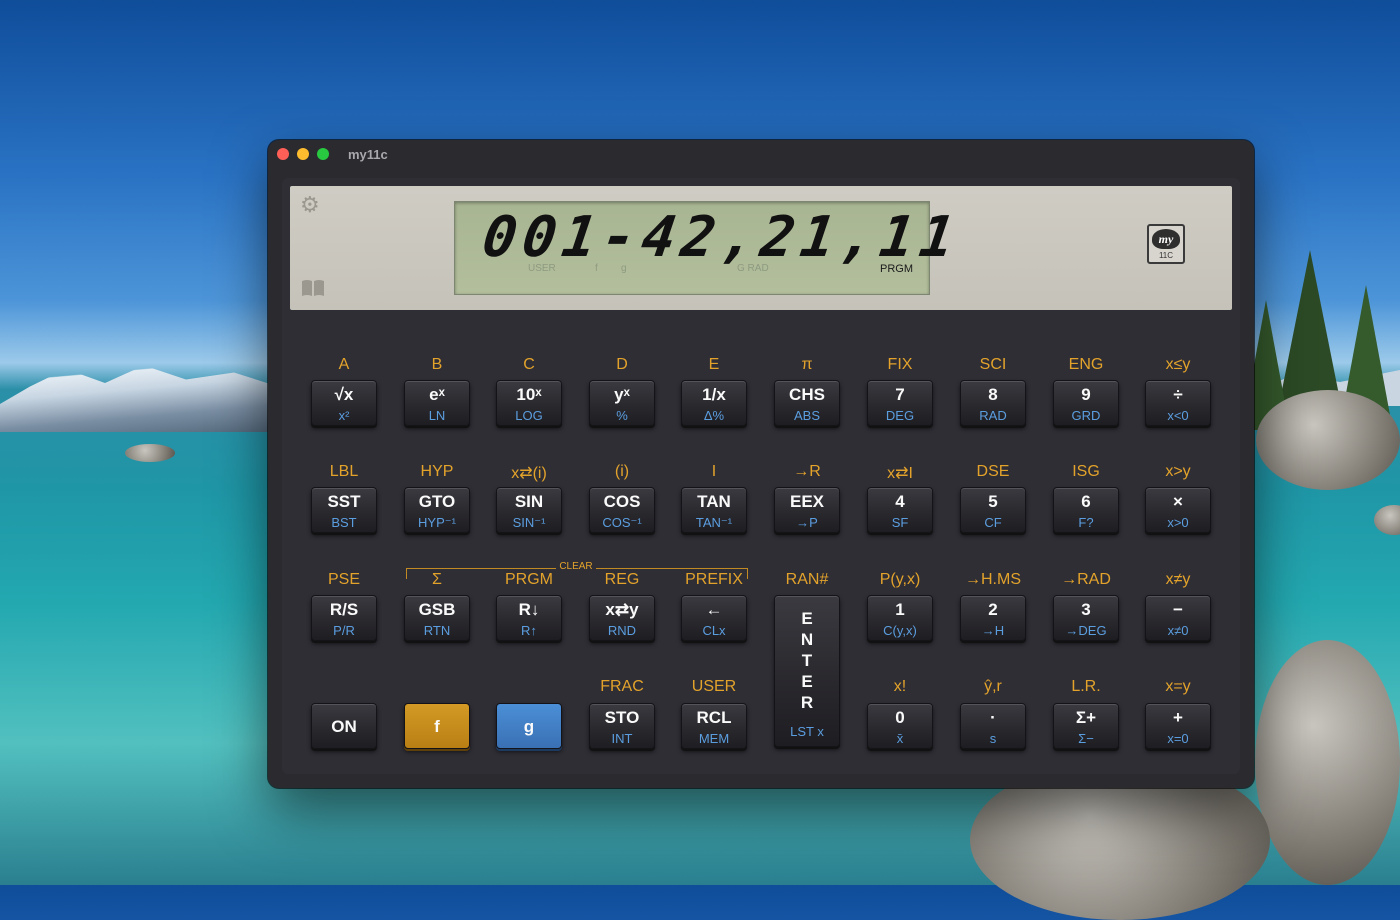 The image size is (1400, 920). I want to click on key-backspace: ← CLx, so click(714, 618).